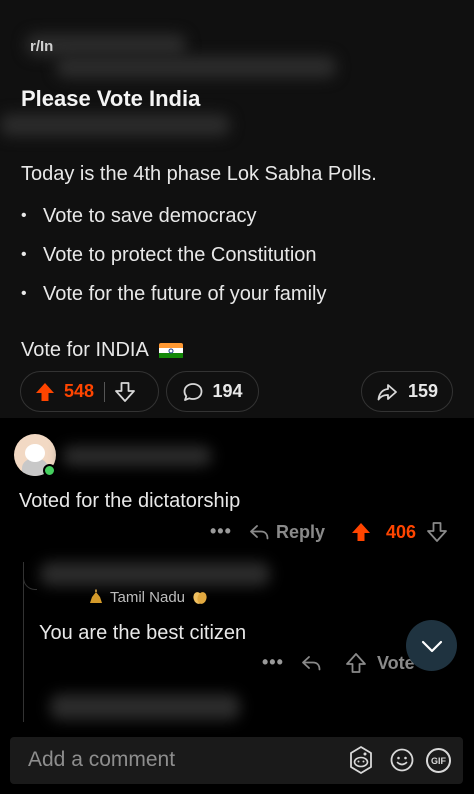  I want to click on list-item: • Vote for the future of your family, so click(174, 294).